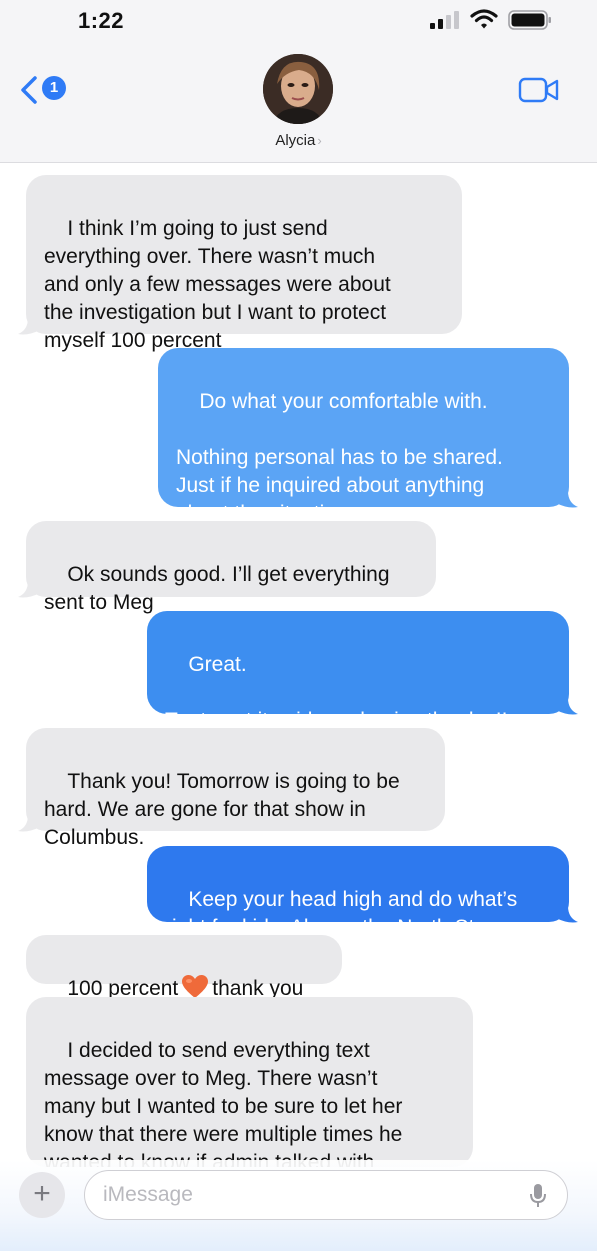 This screenshot has width=597, height=1251. What do you see at coordinates (303, 1195) in the screenshot?
I see `message-input` at bounding box center [303, 1195].